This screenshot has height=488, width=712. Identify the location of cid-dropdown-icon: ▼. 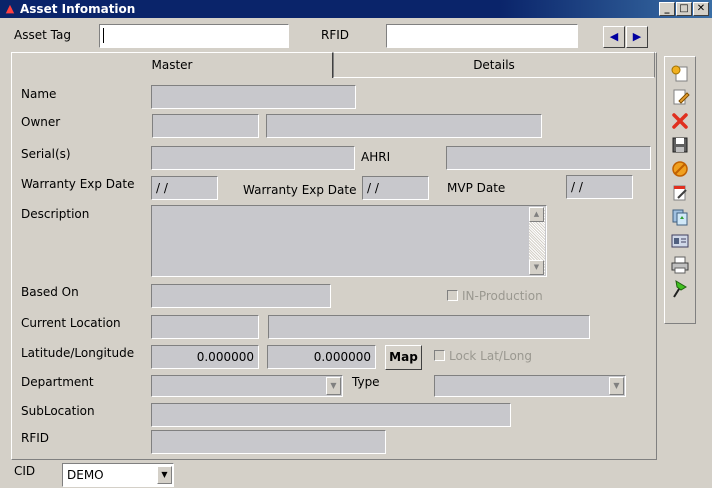
(164, 475).